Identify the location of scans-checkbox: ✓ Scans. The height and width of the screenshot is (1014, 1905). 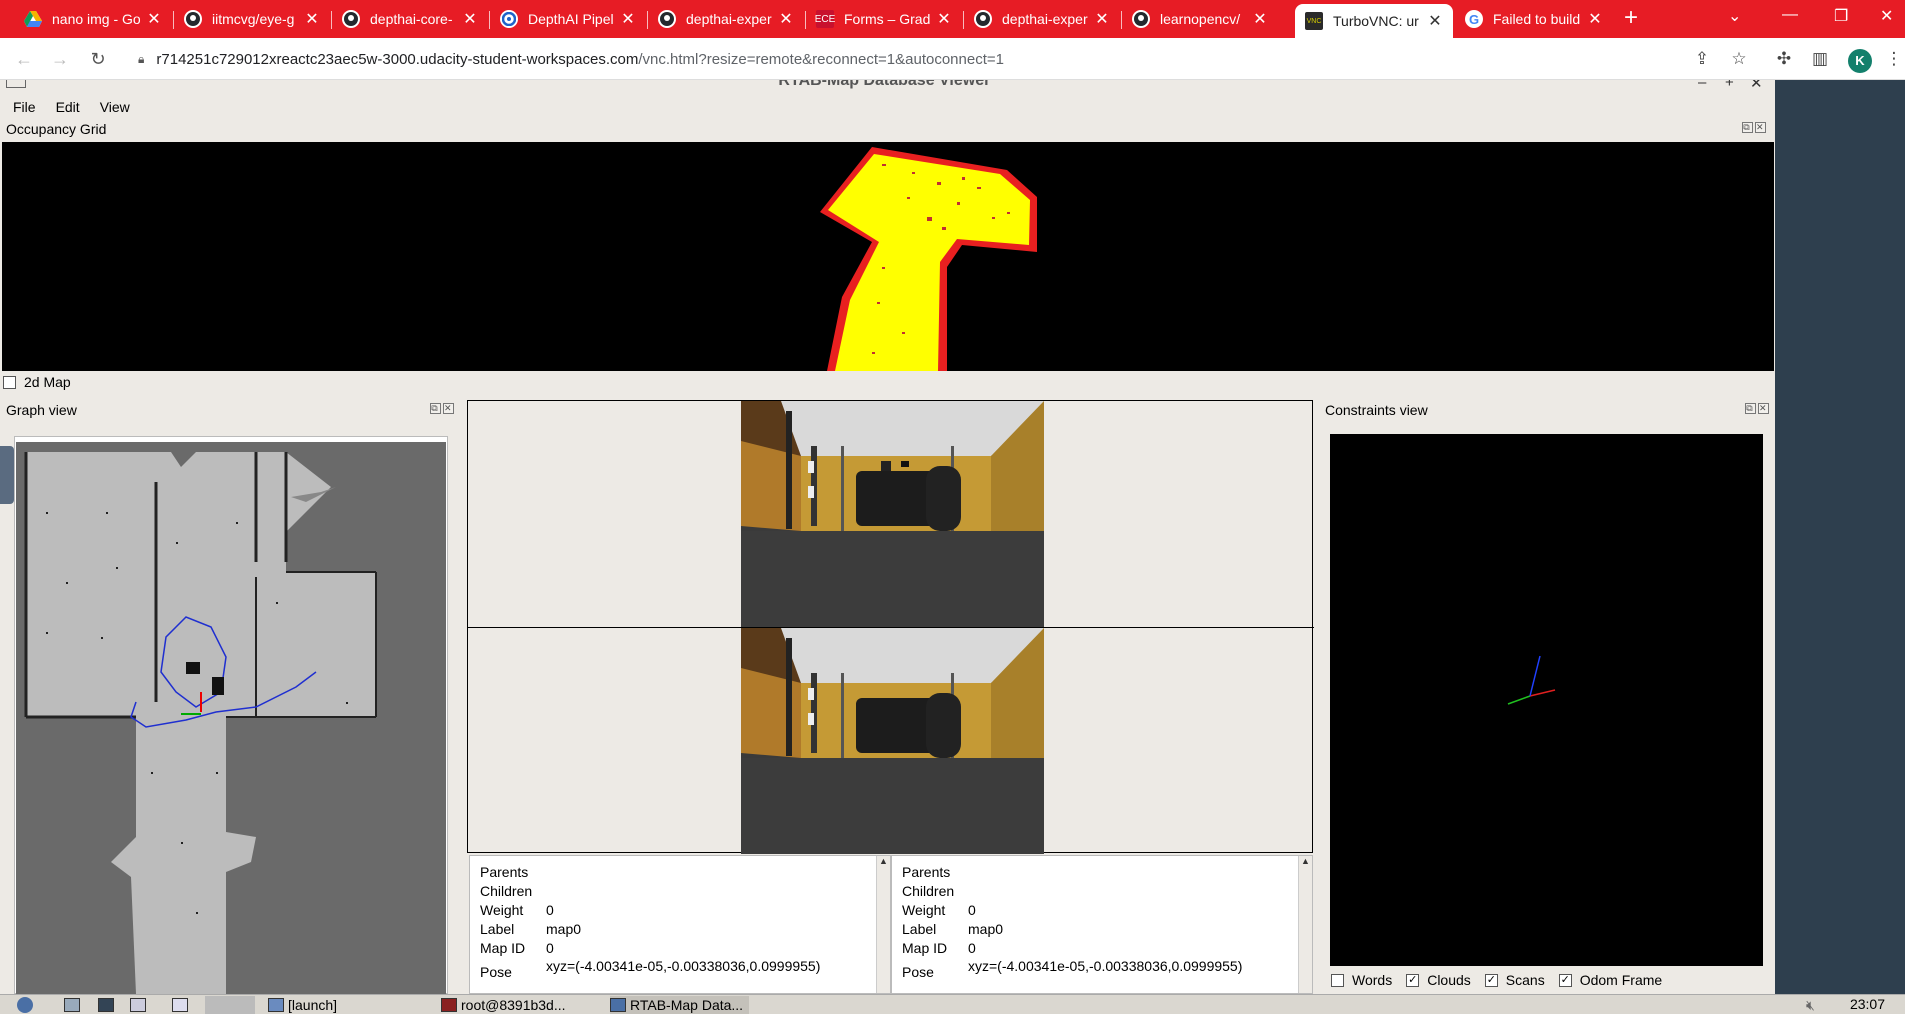
(1514, 980).